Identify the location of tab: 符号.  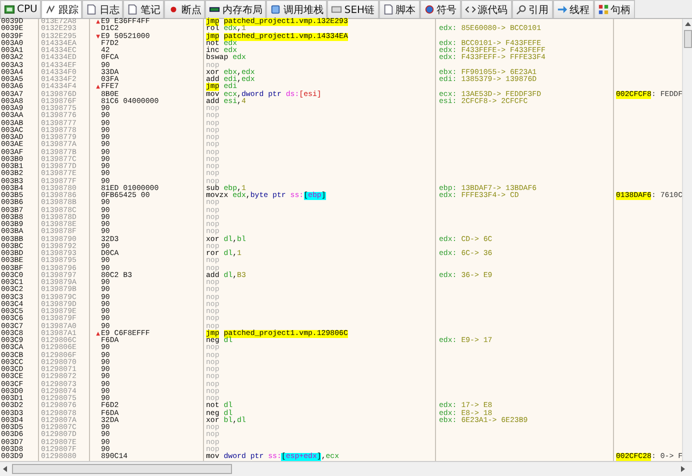
(440, 9).